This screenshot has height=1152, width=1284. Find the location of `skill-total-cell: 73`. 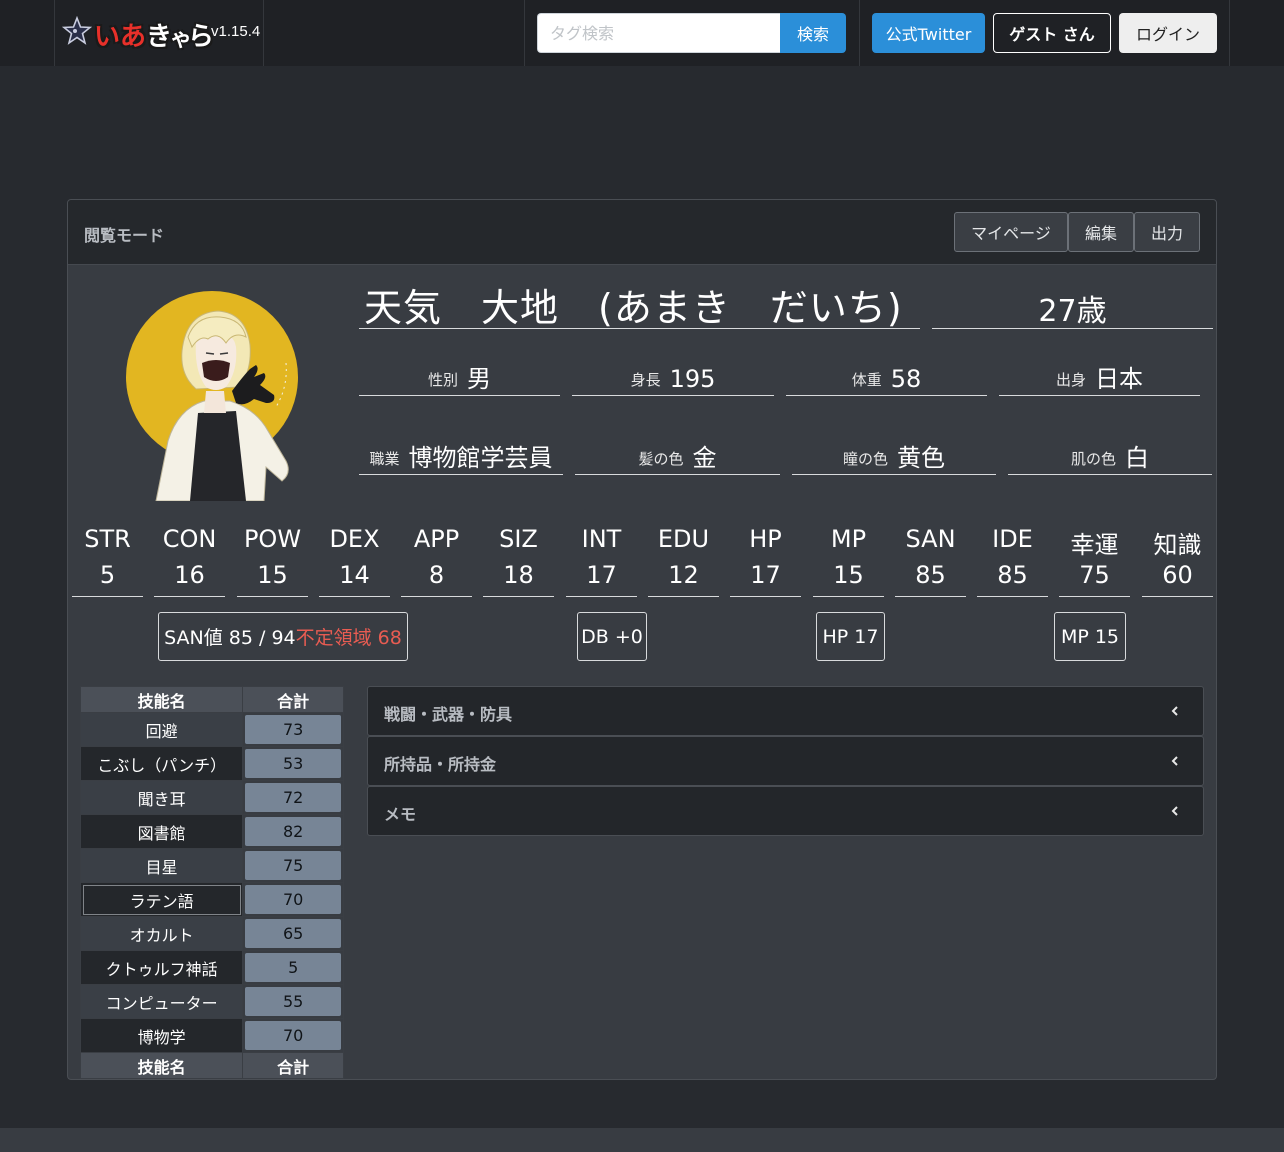

skill-total-cell: 73 is located at coordinates (293, 729).